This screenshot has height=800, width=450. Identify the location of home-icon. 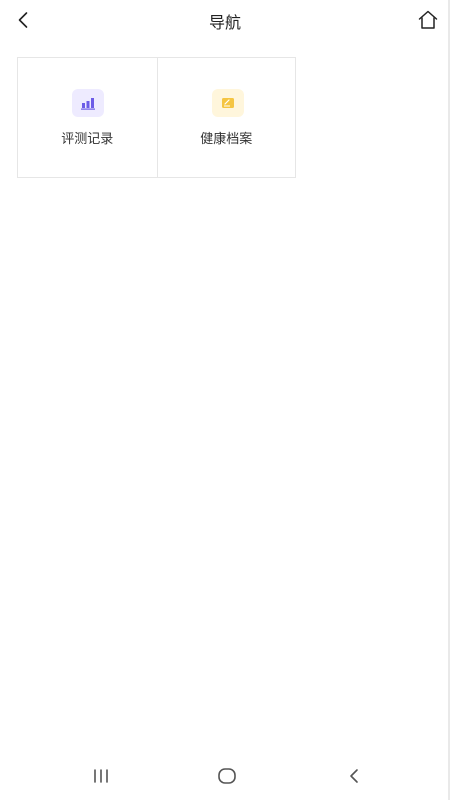
(428, 19).